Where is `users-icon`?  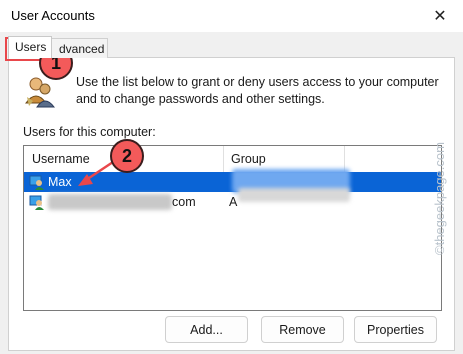
users-icon is located at coordinates (40, 92).